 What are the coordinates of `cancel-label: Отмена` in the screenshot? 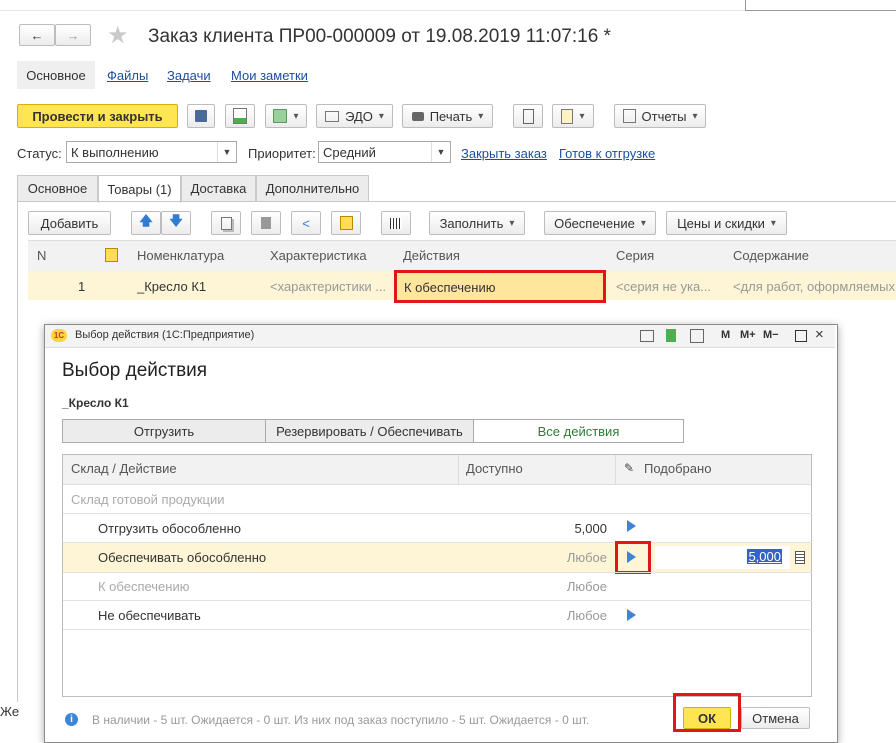 It's located at (775, 718).